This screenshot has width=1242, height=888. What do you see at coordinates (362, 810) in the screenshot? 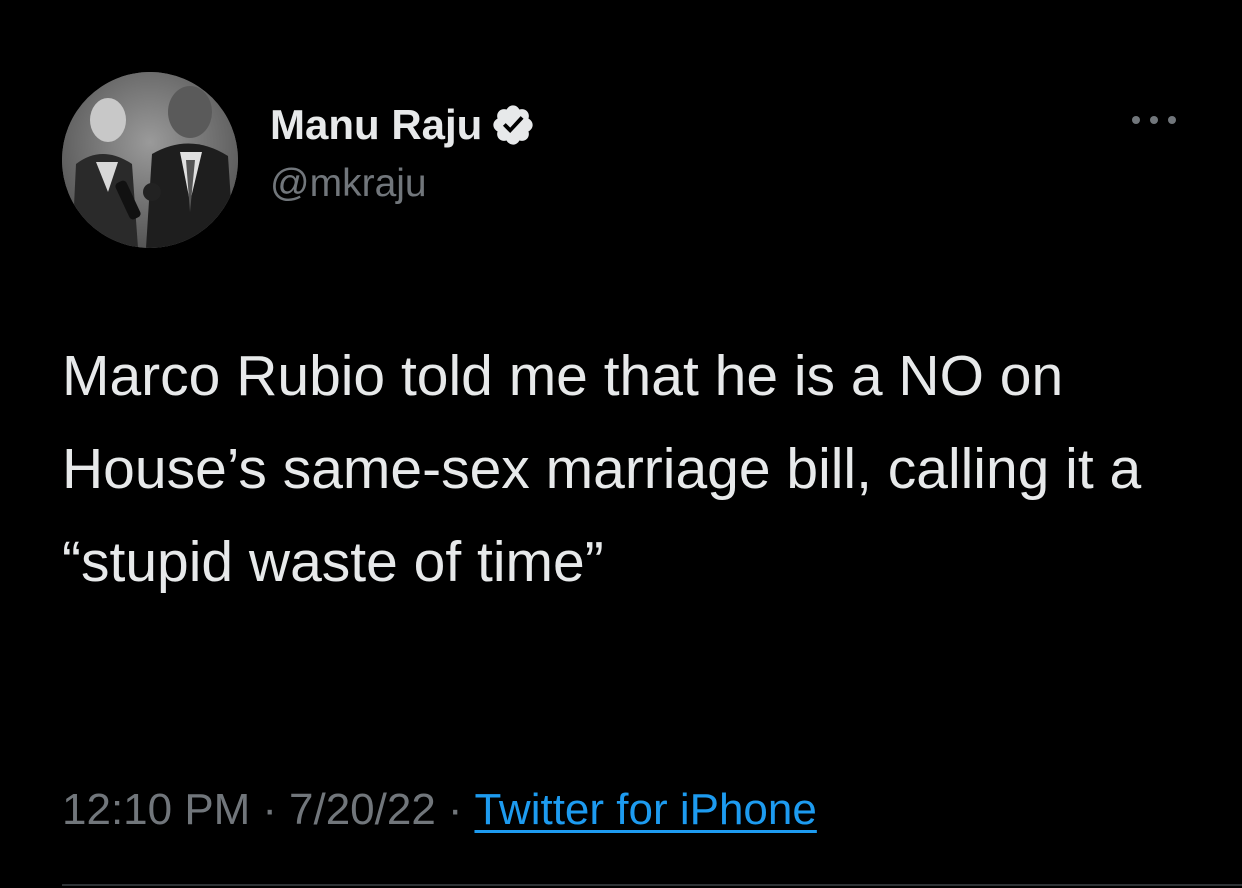
I see `tweet-date: 7/20/22` at bounding box center [362, 810].